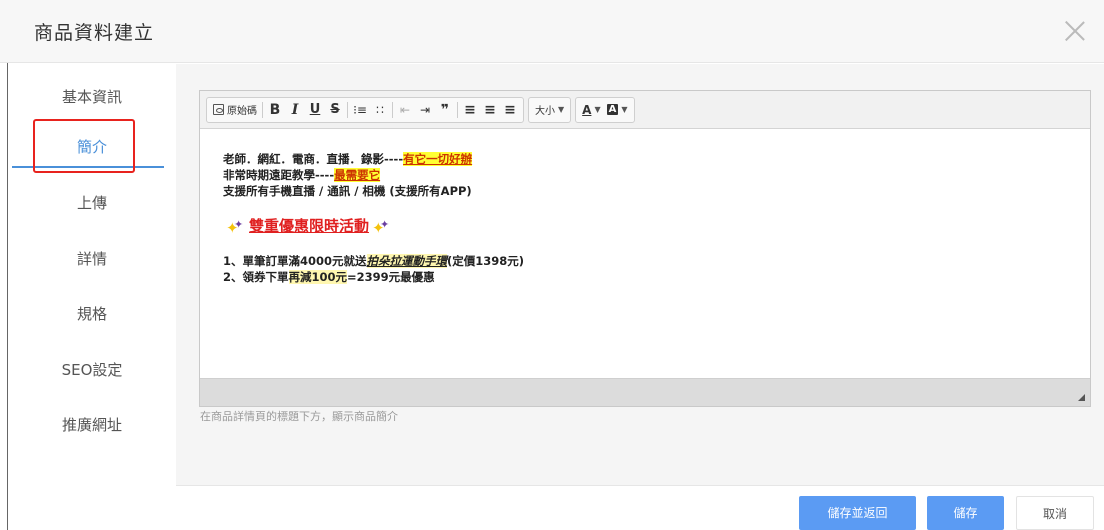 The height and width of the screenshot is (530, 1104). I want to click on modal-title: 商品資料建立, so click(94, 33).